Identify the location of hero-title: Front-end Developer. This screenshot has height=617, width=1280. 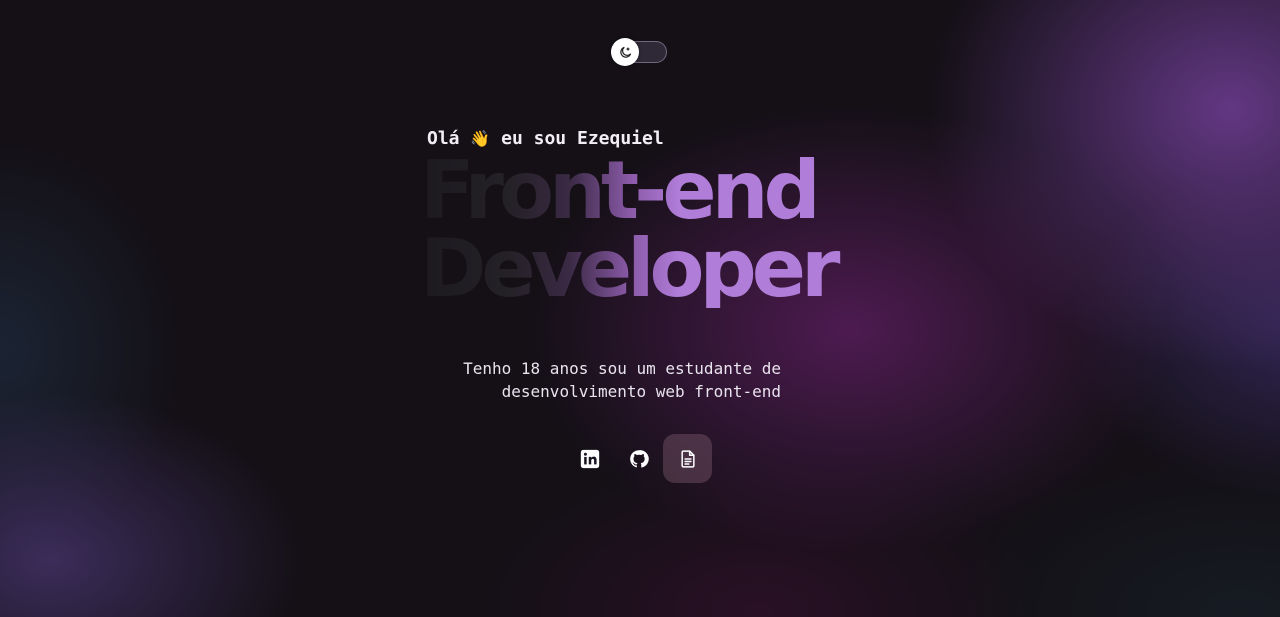
(650, 230).